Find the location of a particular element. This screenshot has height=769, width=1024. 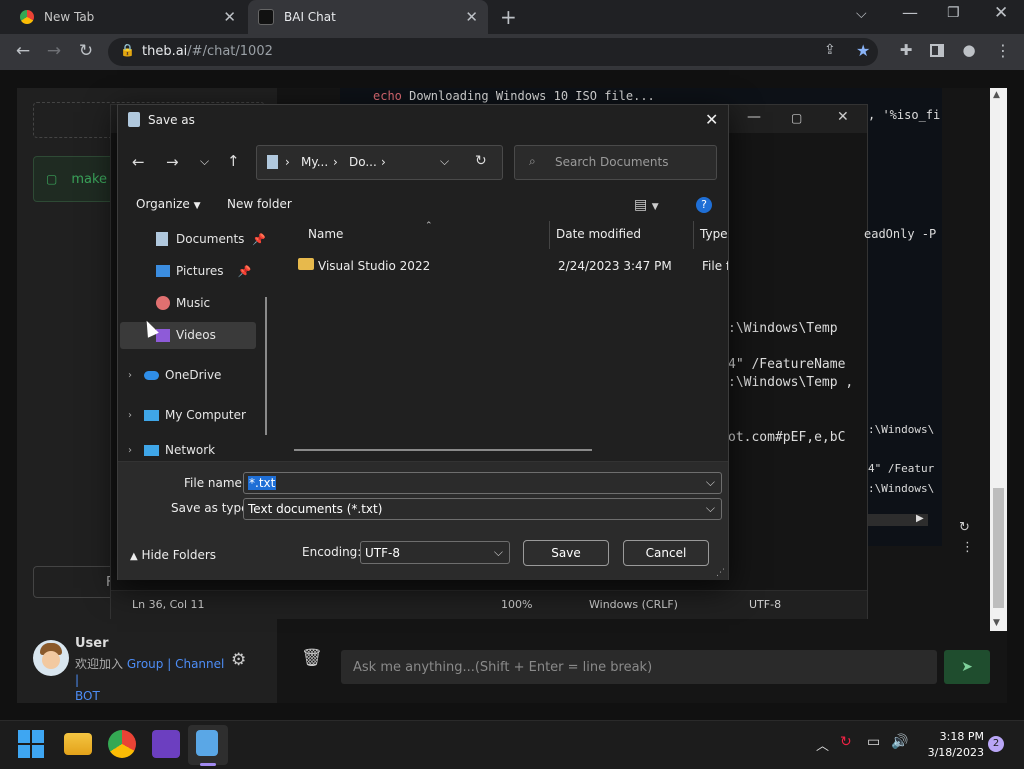

column-header-date: Date modified is located at coordinates (598, 234).